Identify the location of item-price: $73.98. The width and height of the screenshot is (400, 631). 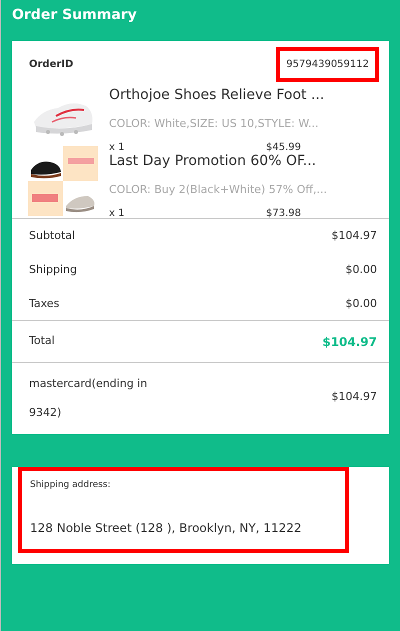
(283, 213).